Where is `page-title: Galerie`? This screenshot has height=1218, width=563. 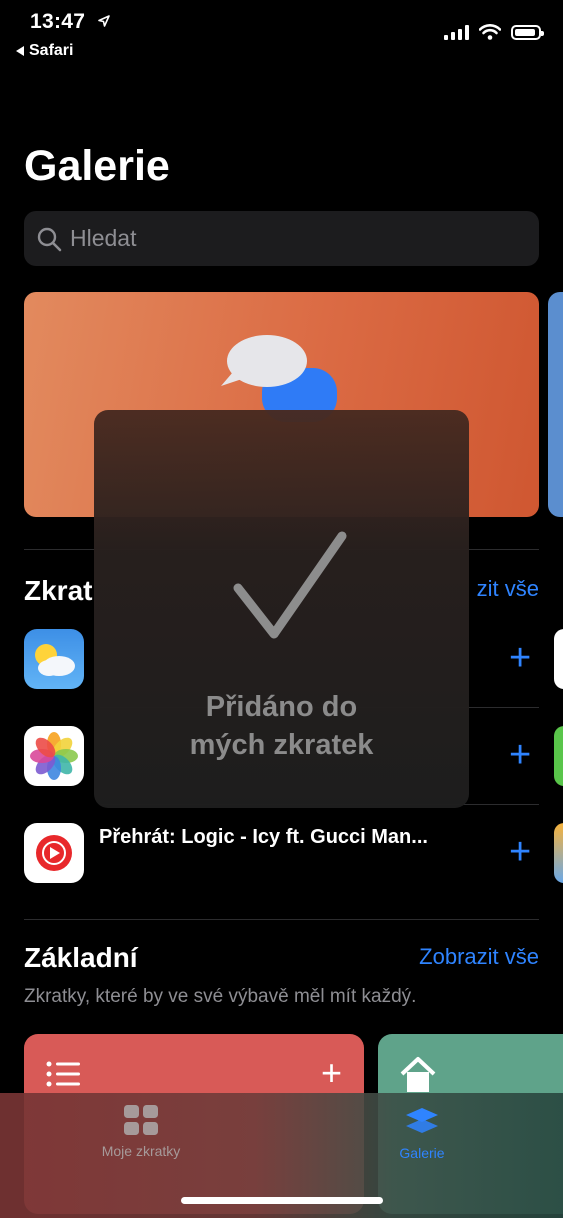
page-title: Galerie is located at coordinates (97, 166).